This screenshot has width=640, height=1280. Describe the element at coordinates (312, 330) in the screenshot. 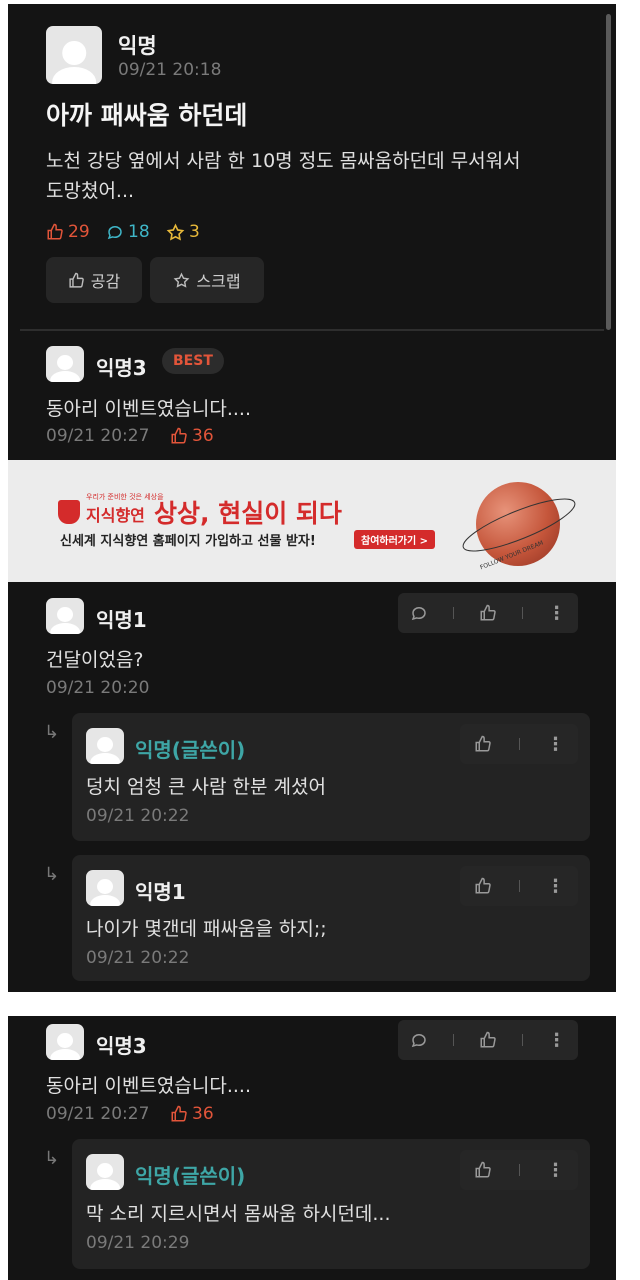

I see `divider` at that location.